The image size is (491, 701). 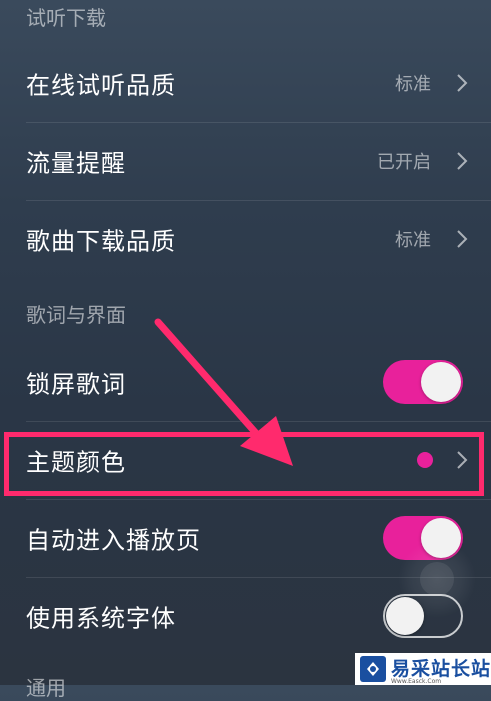 I want to click on watermark-text: 易采站长站, so click(x=441, y=669).